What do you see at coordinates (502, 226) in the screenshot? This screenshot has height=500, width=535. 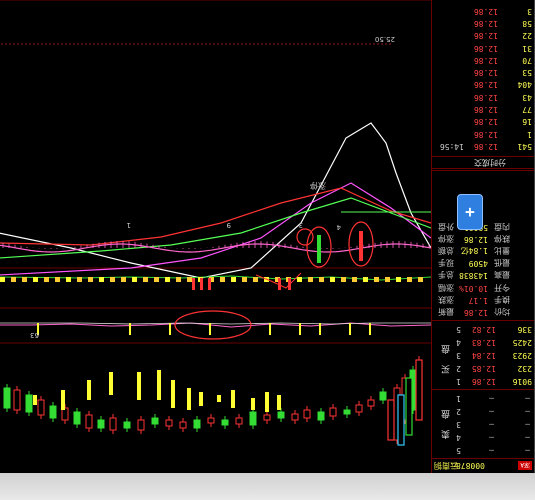 I see `quote-label-2: 内盘` at bounding box center [502, 226].